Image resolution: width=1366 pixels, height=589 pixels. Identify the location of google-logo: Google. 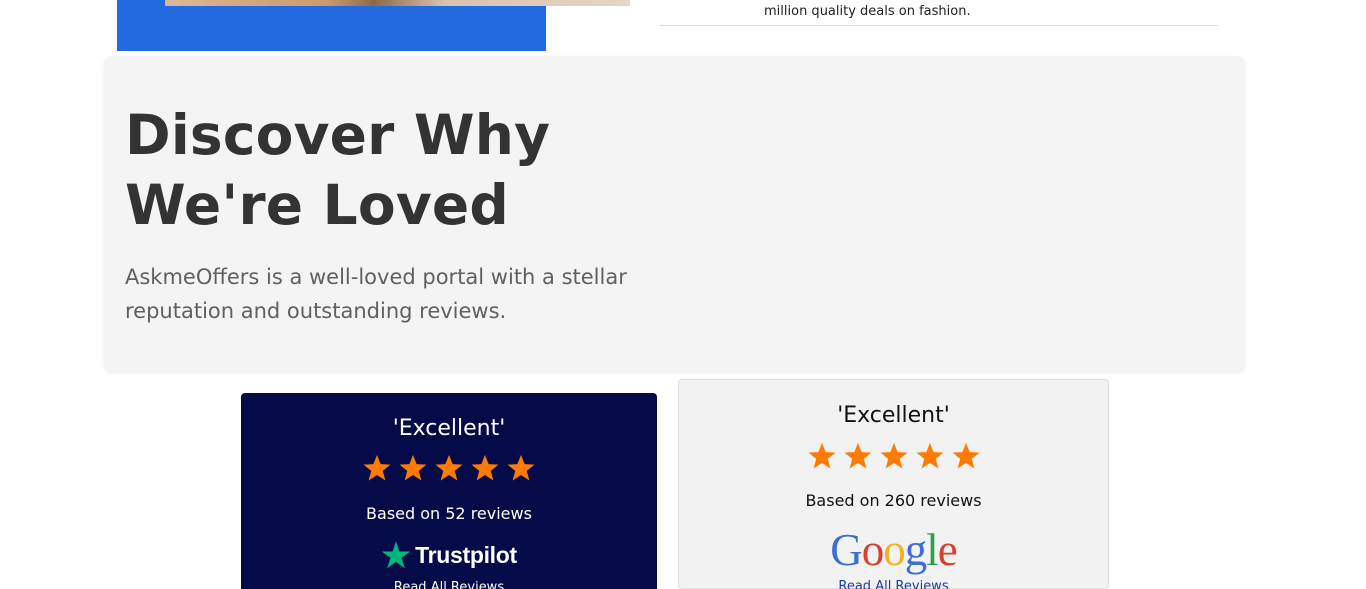
(893, 550).